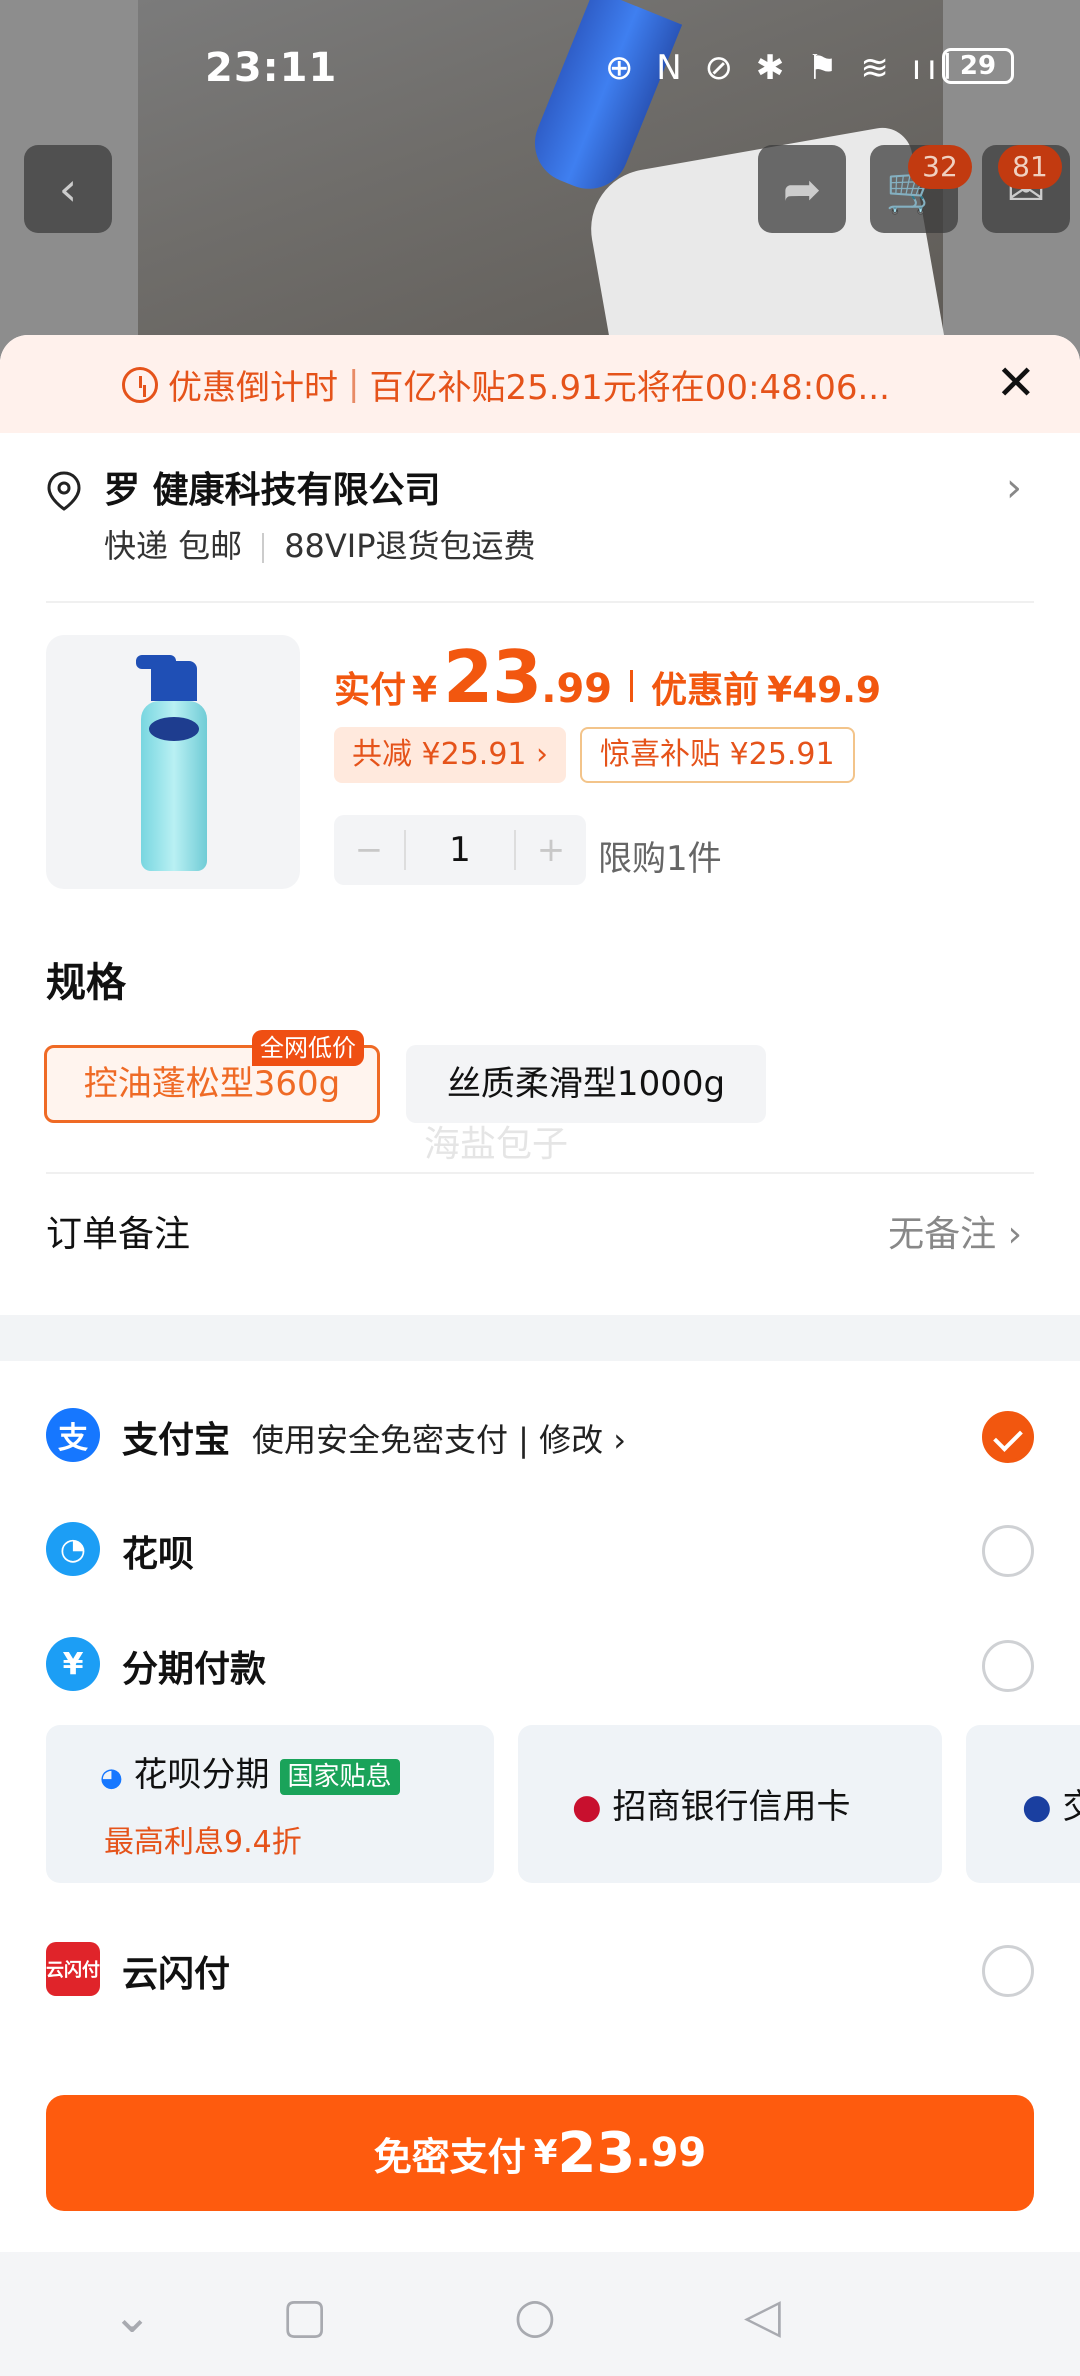 The width and height of the screenshot is (1080, 2376). What do you see at coordinates (1008, 1551) in the screenshot?
I see `huabei-radio` at bounding box center [1008, 1551].